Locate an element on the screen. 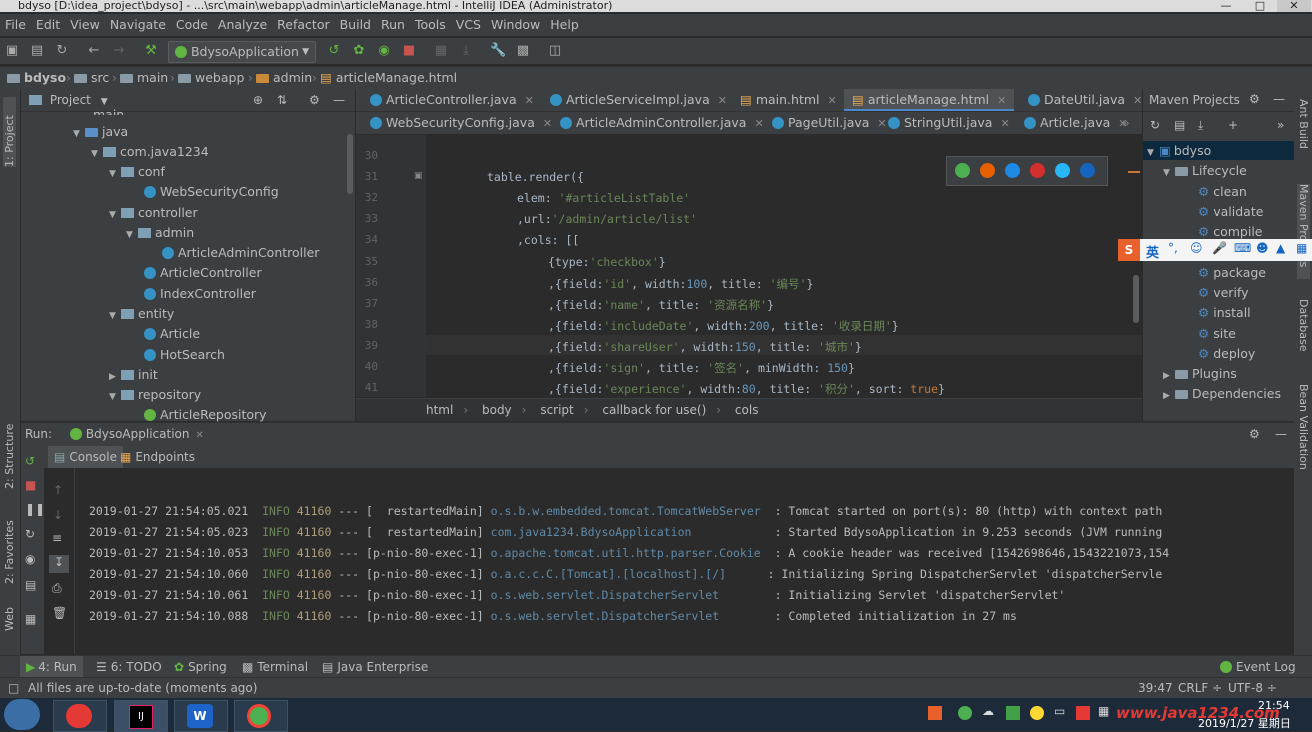 The image size is (1312, 732). taskbar-app-chrome is located at coordinates (261, 716).